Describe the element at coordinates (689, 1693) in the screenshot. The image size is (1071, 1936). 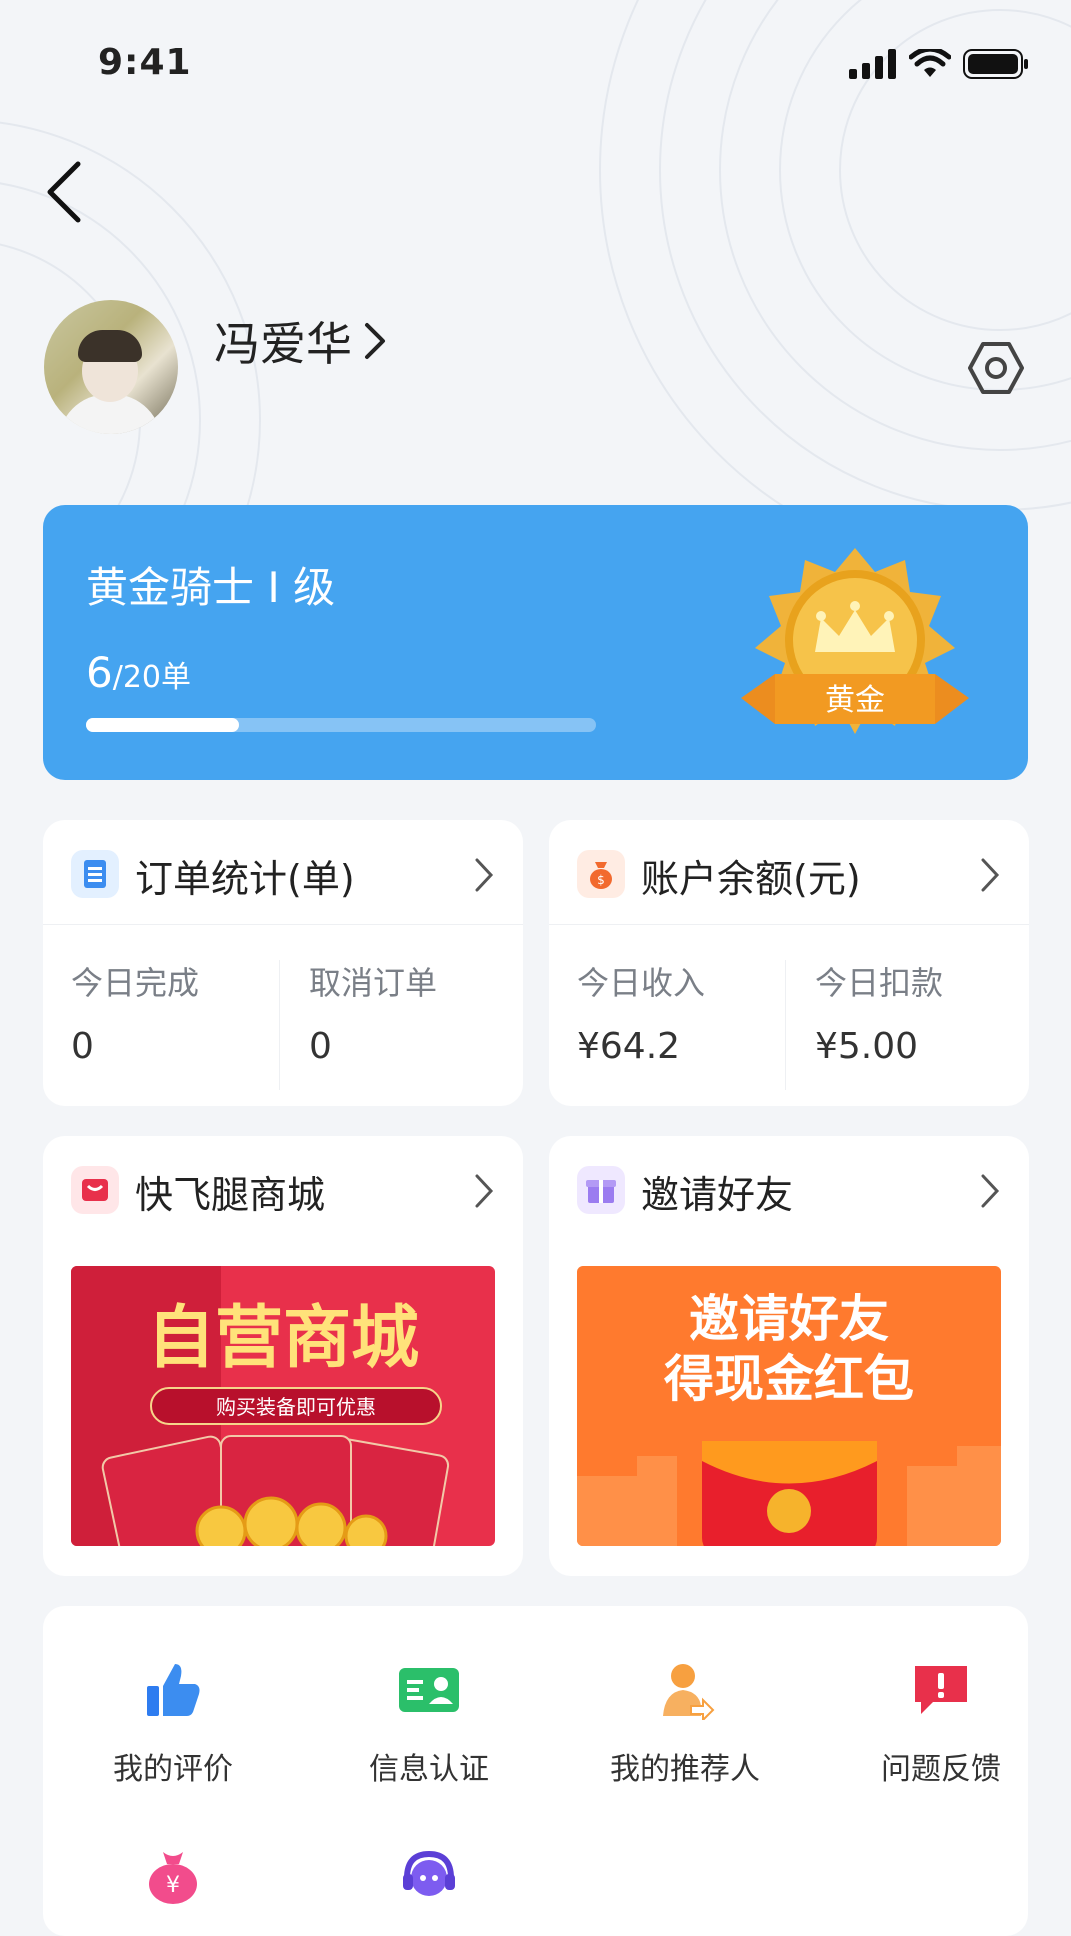
I see `referrer-icon` at that location.